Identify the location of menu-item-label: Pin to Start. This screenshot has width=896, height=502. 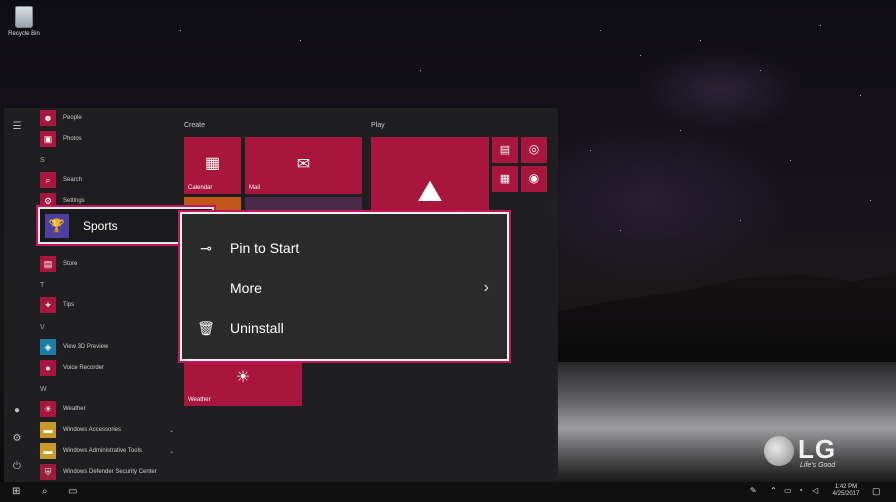
(265, 248).